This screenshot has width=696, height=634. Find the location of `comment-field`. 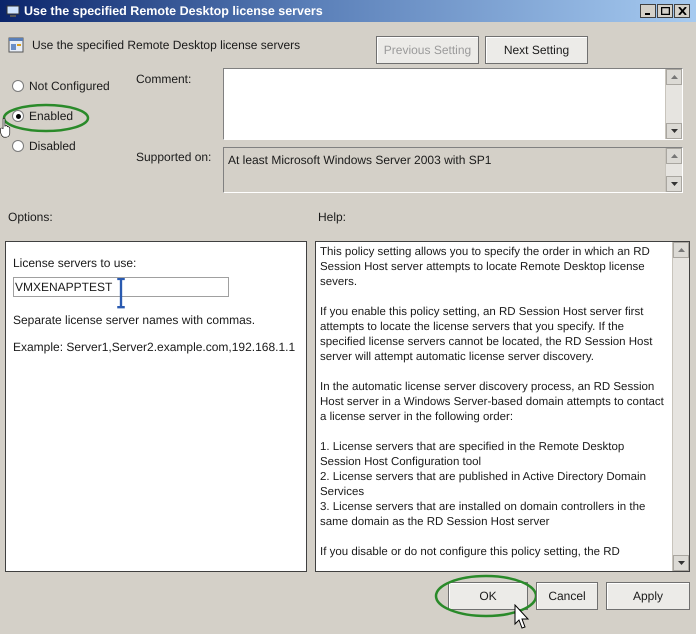

comment-field is located at coordinates (453, 104).